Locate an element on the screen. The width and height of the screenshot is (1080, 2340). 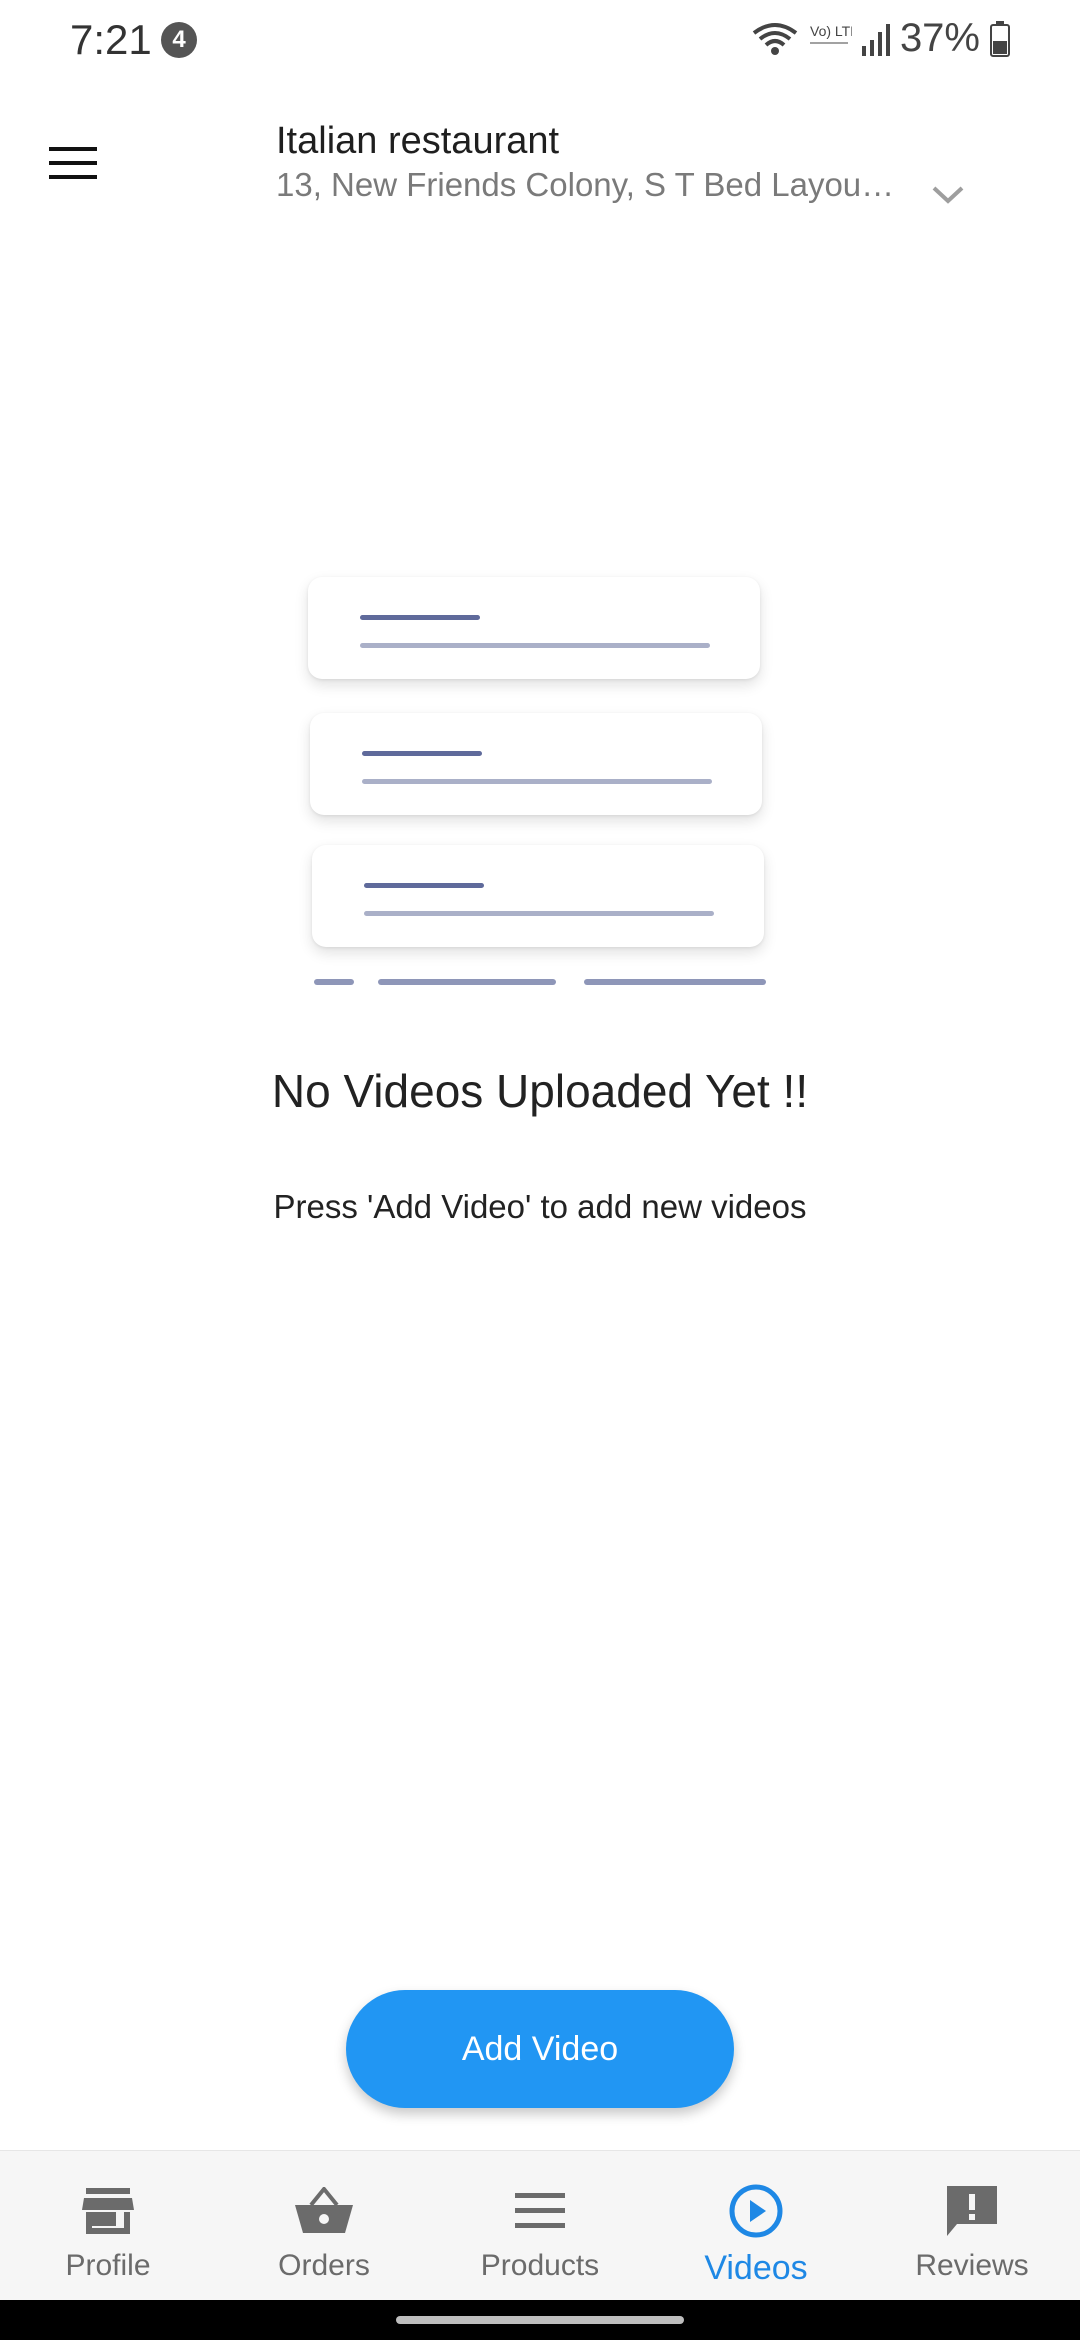
nav-item-products: Products is located at coordinates (540, 2225).